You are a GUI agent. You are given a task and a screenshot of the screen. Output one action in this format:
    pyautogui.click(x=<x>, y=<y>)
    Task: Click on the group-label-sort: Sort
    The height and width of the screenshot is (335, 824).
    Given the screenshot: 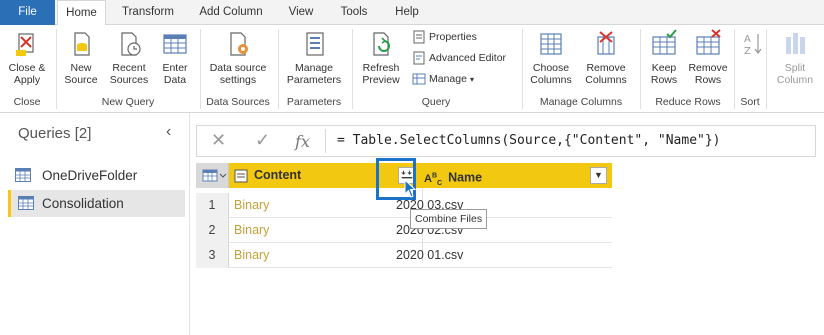 What is the action you would take?
    pyautogui.click(x=750, y=102)
    